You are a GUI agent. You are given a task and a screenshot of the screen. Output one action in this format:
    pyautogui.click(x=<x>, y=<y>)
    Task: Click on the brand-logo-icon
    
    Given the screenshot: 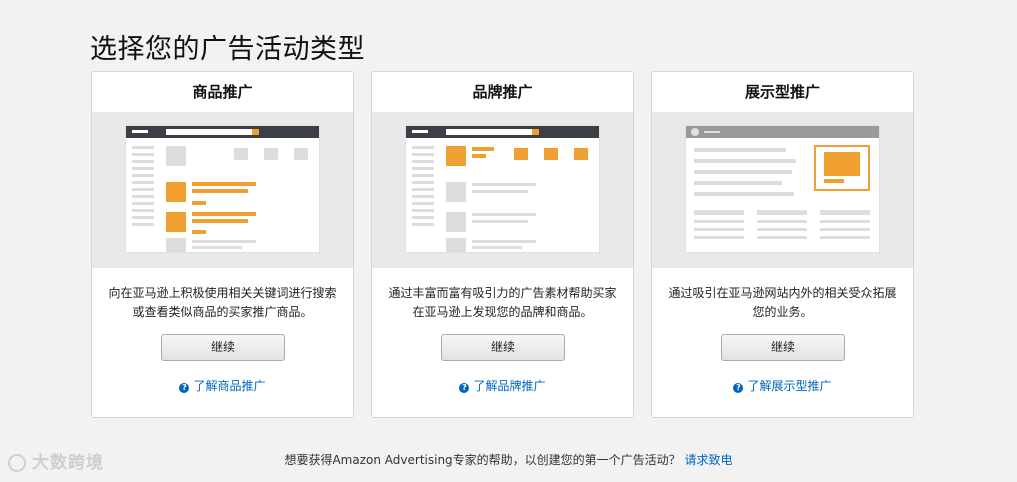 What is the action you would take?
    pyautogui.click(x=456, y=156)
    